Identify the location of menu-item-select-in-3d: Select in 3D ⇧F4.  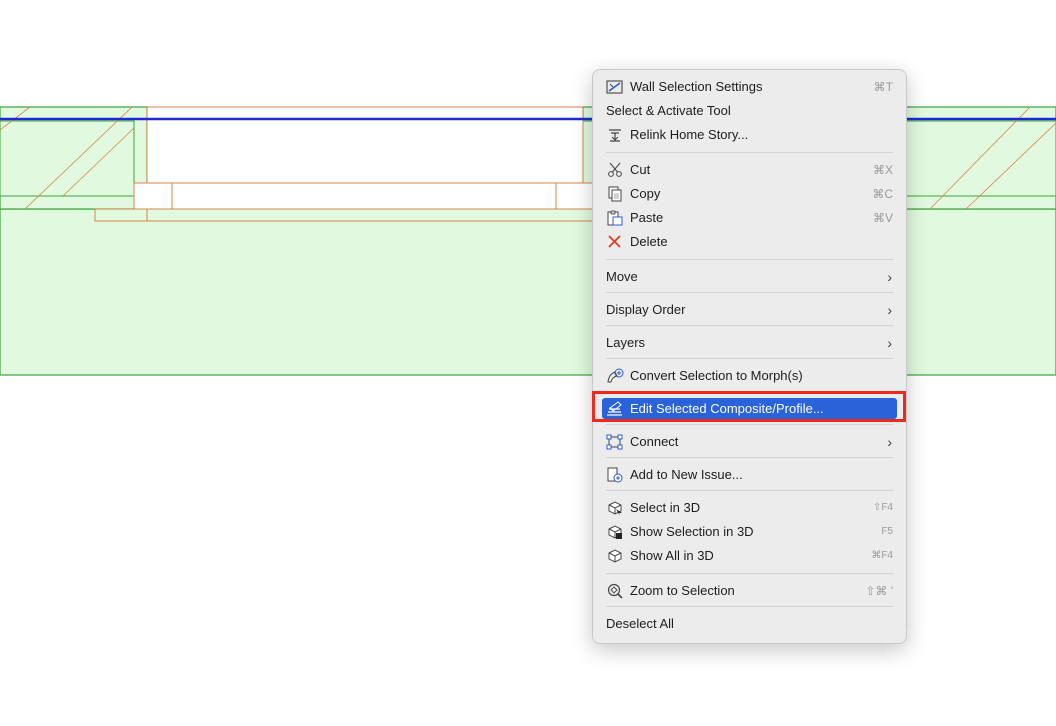
(749, 508).